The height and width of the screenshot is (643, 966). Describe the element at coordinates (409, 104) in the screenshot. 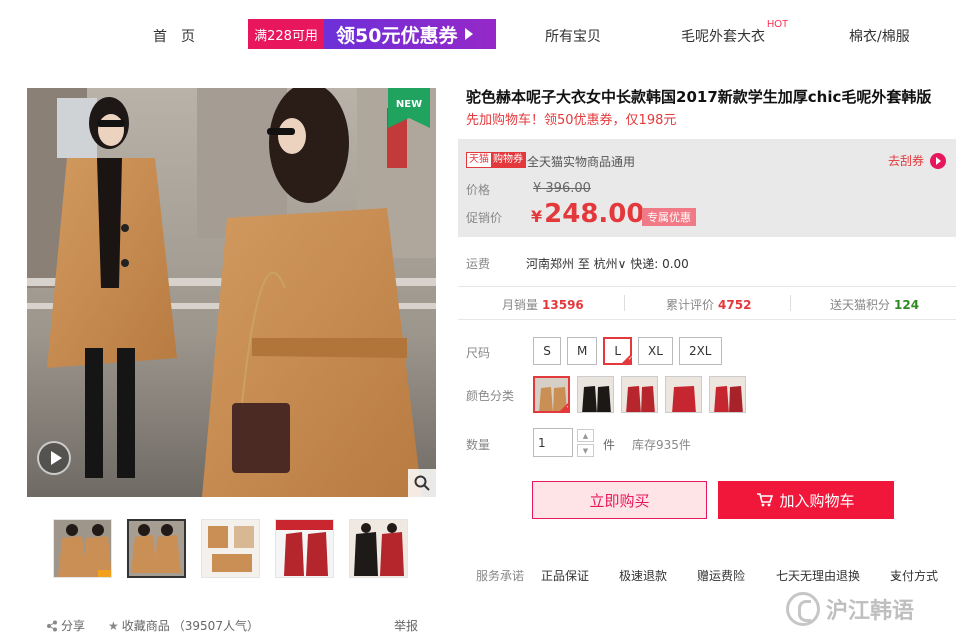

I see `new-badge-text: NEW` at that location.